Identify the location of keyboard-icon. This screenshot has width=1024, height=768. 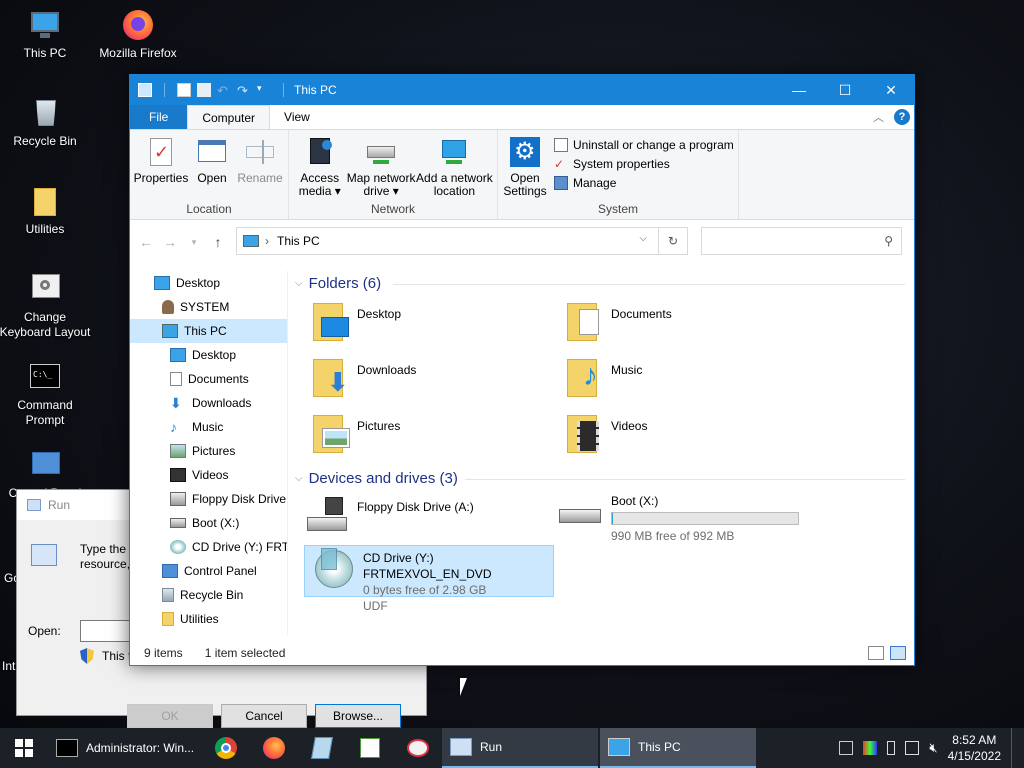
(912, 748).